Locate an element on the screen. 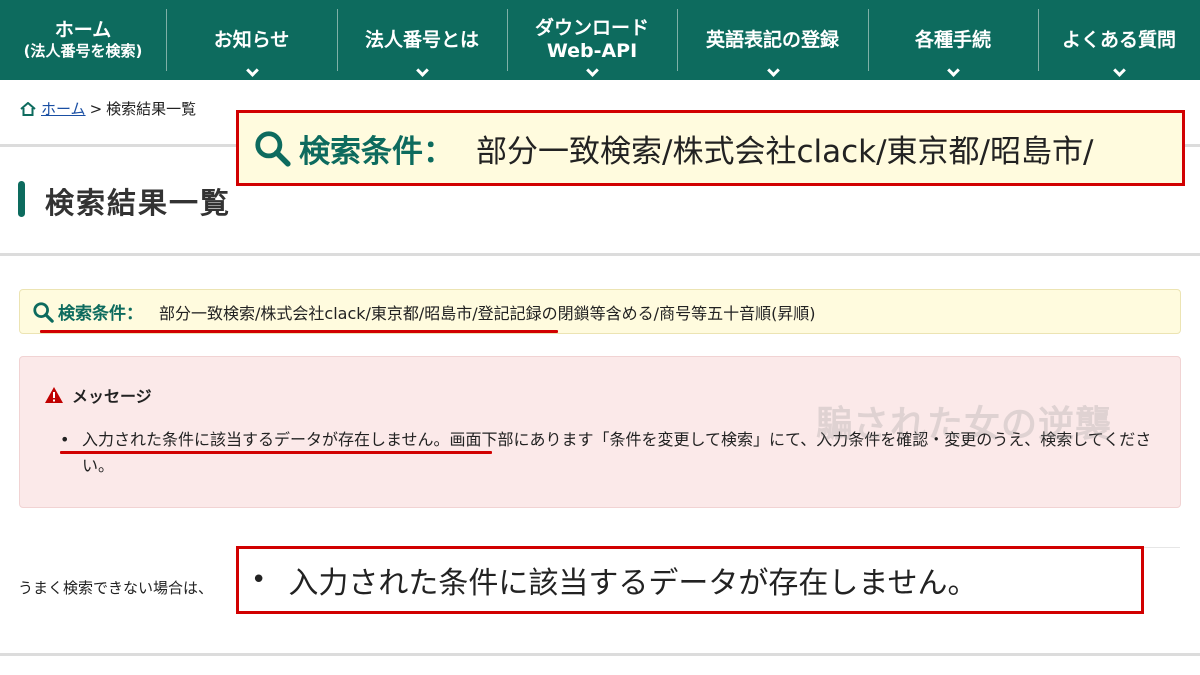  nav-procedures: 各種手続 is located at coordinates (953, 40).